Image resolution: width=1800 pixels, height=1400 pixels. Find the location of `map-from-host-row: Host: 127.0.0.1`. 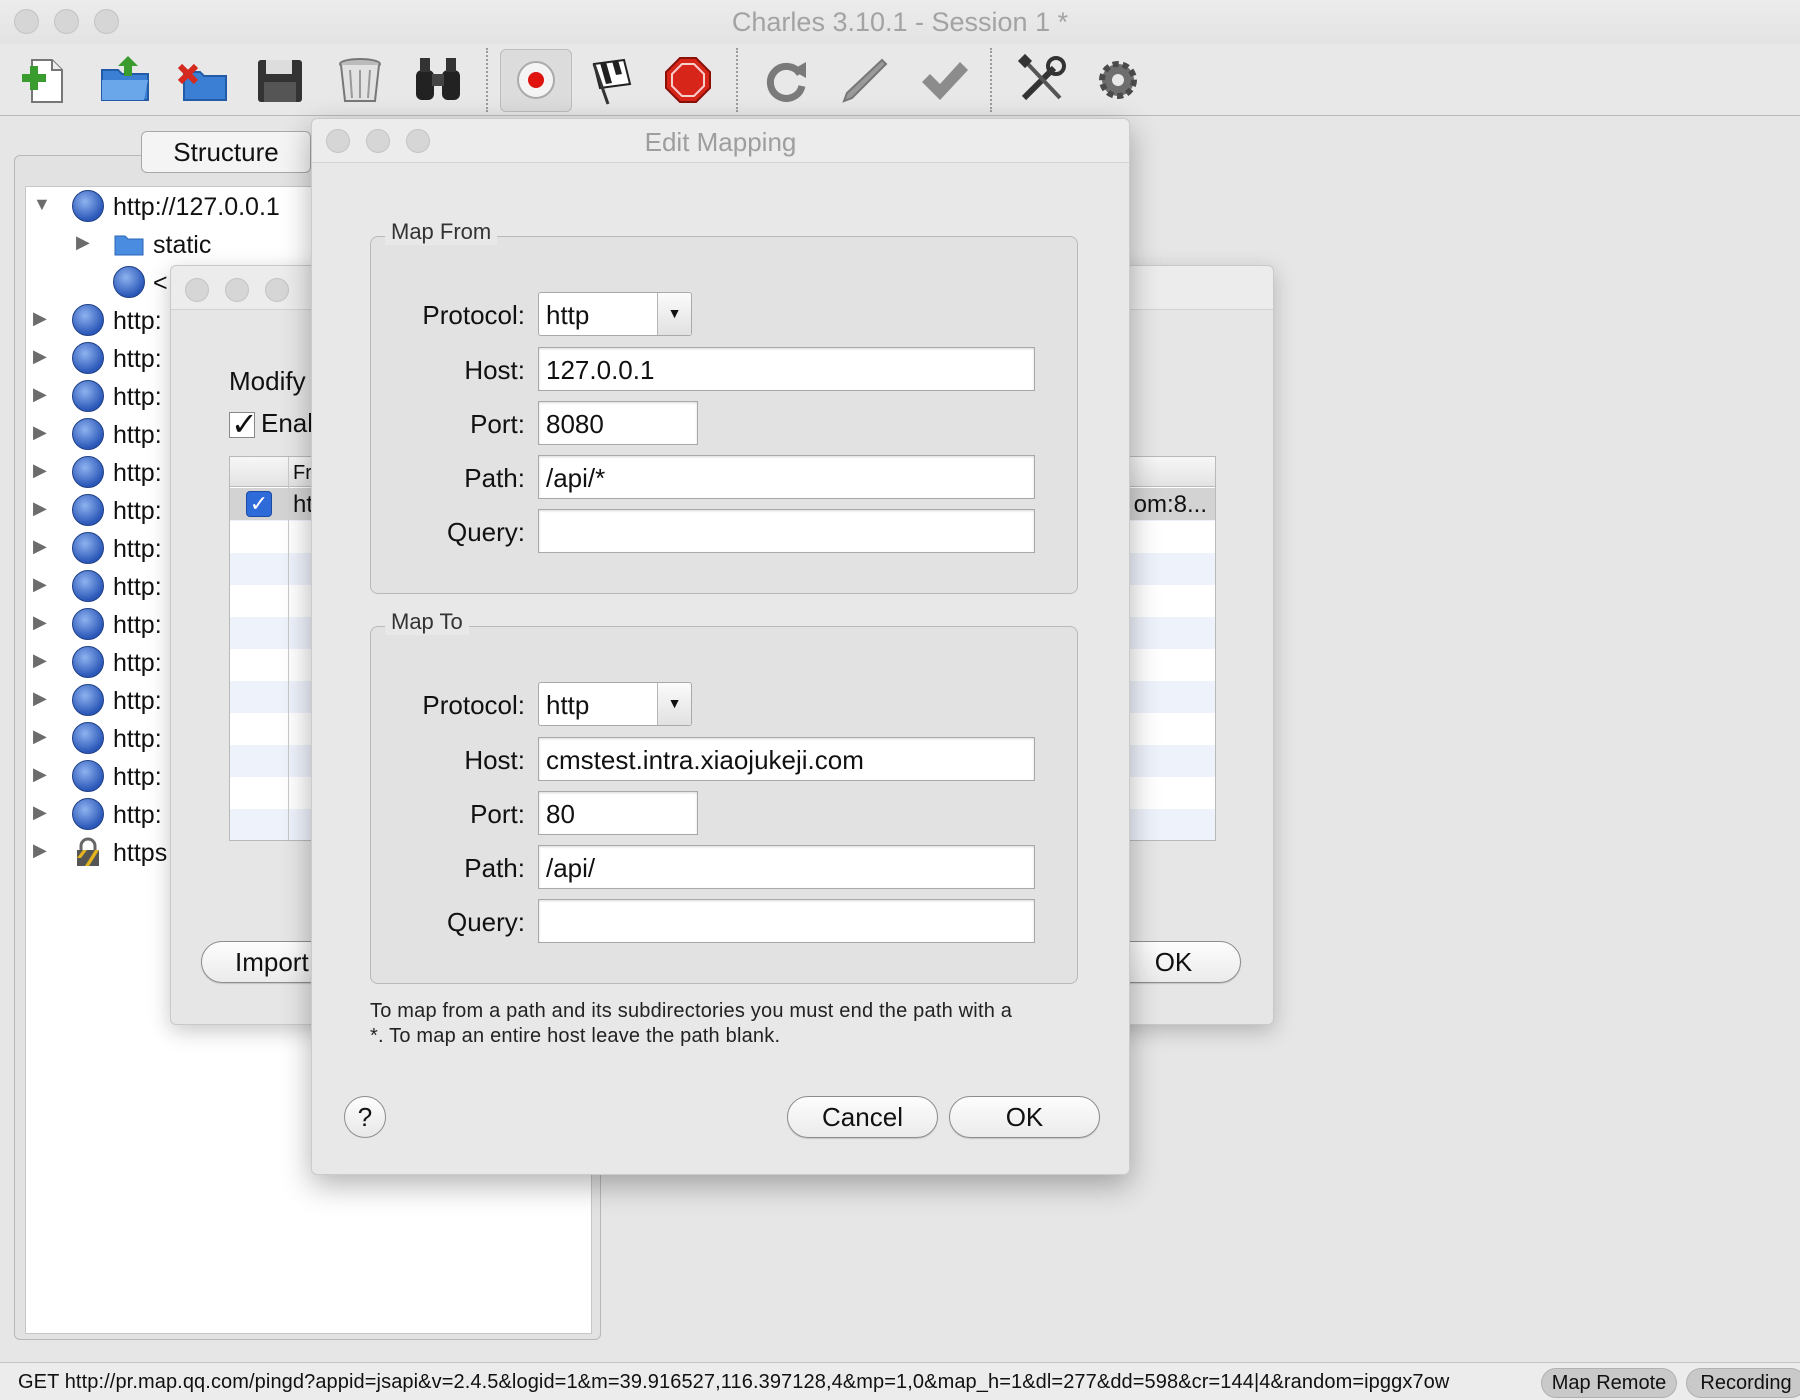

map-from-host-row: Host: 127.0.0.1 is located at coordinates (724, 369).